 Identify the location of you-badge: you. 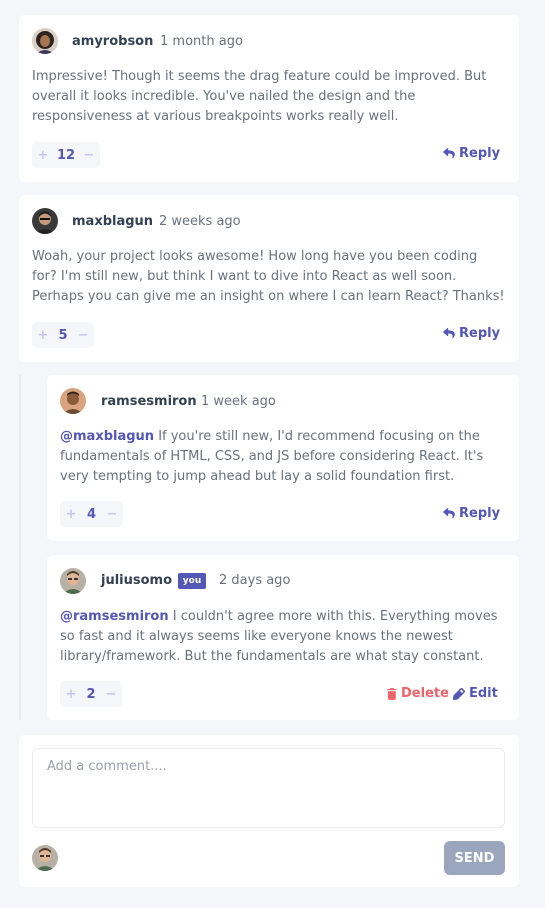
(192, 581).